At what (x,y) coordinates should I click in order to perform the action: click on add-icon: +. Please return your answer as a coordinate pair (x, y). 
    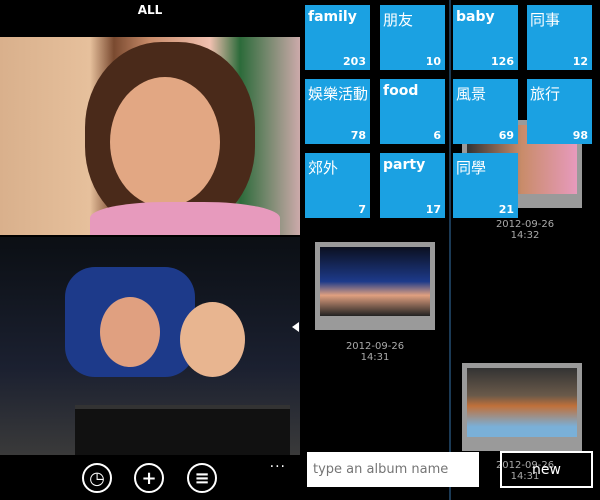
    Looking at the image, I should click on (149, 478).